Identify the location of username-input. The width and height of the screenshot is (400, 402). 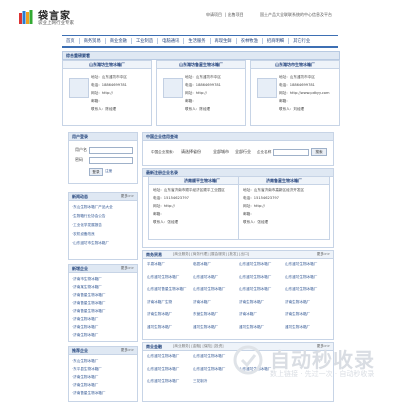
(111, 150).